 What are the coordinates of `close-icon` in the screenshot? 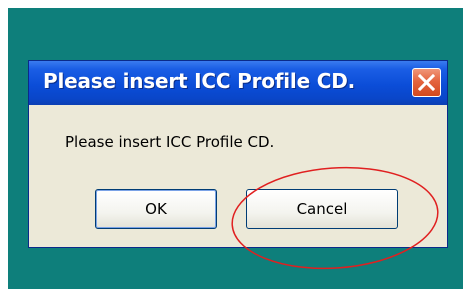 It's located at (426, 82).